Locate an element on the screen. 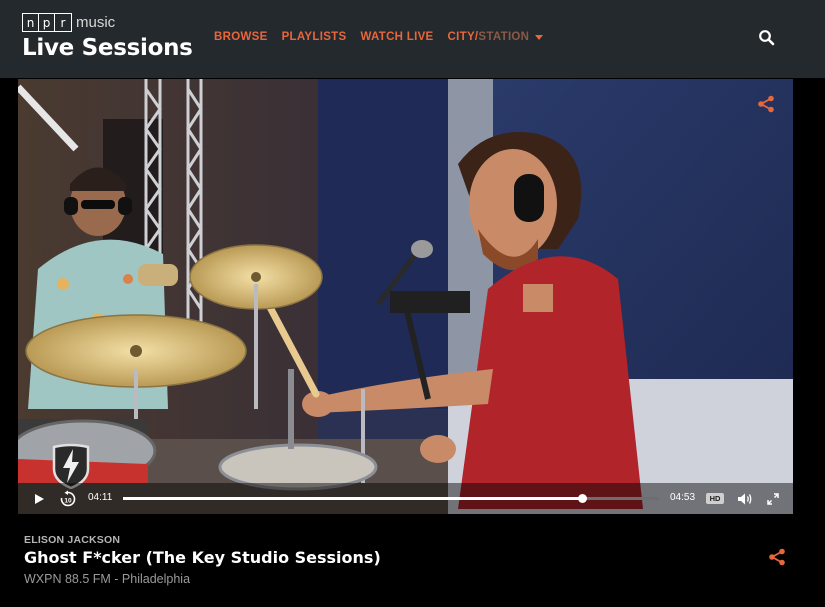  npr-logo-letter: p is located at coordinates (47, 22).